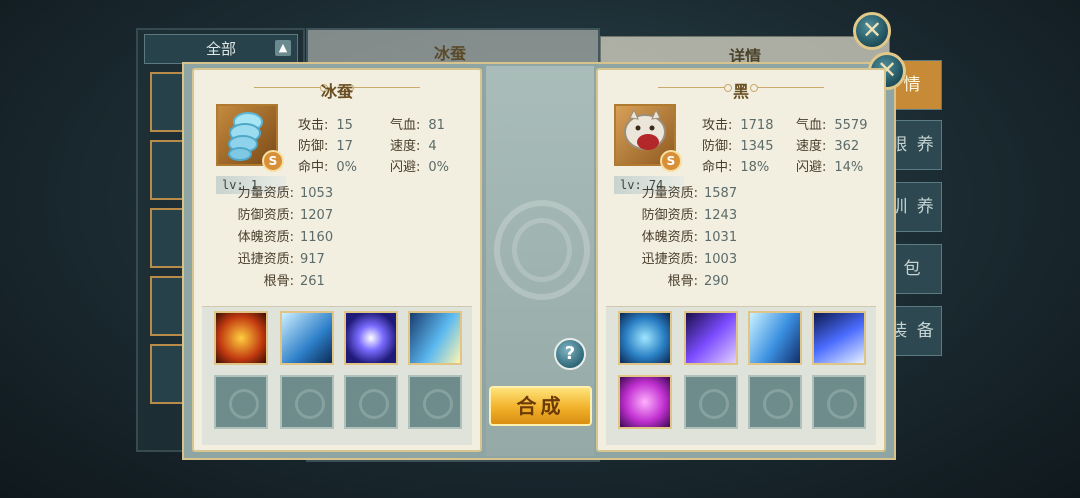 Image resolution: width=1080 pixels, height=498 pixels. Describe the element at coordinates (775, 338) in the screenshot. I see `dash-arrows-icon` at that location.